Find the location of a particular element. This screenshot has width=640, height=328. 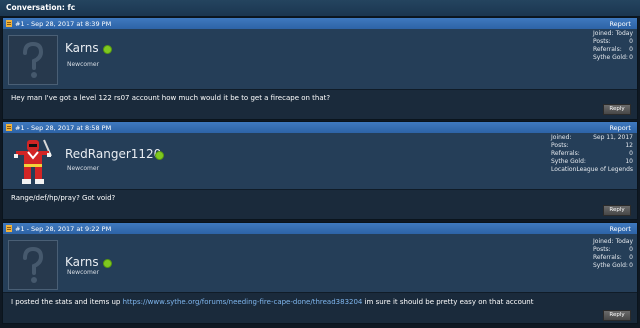

stat-value: 12 is located at coordinates (629, 145).